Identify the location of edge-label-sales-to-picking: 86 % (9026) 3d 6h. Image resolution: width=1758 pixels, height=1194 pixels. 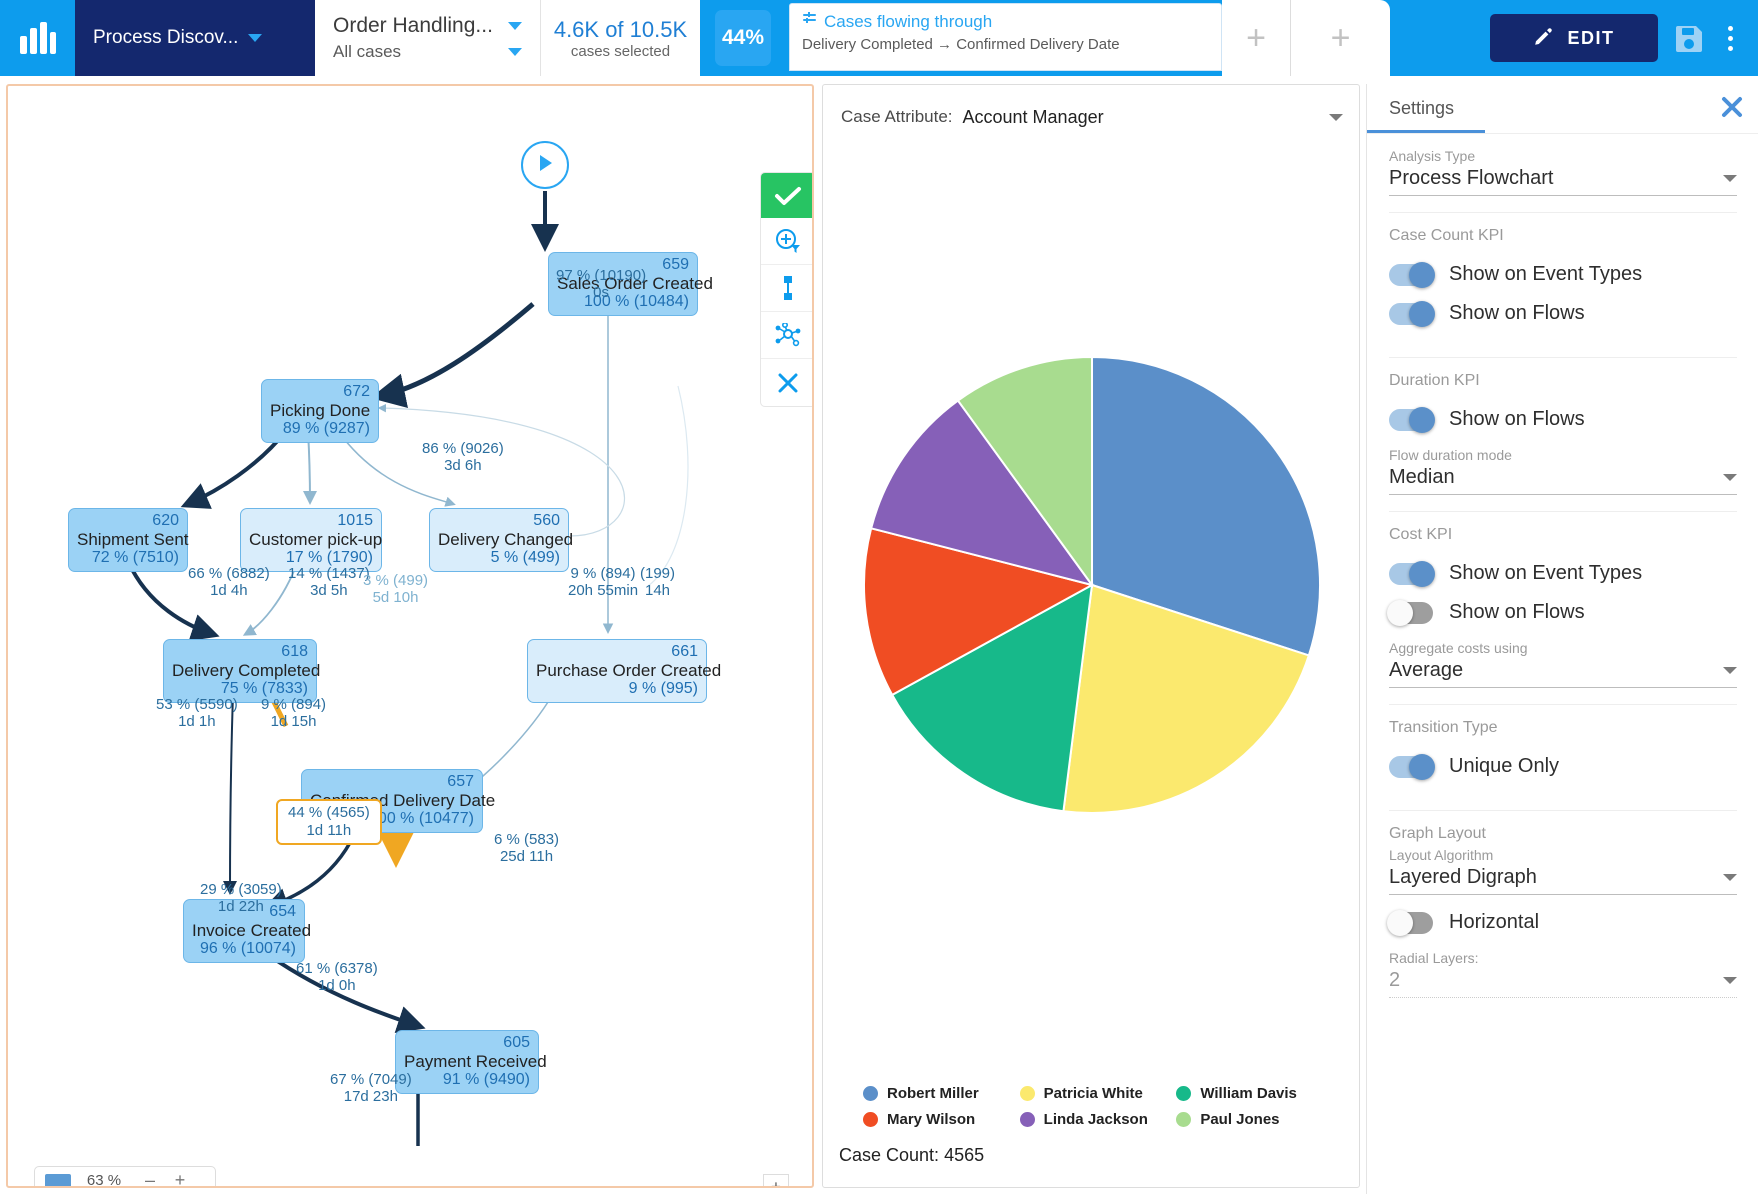
(463, 457).